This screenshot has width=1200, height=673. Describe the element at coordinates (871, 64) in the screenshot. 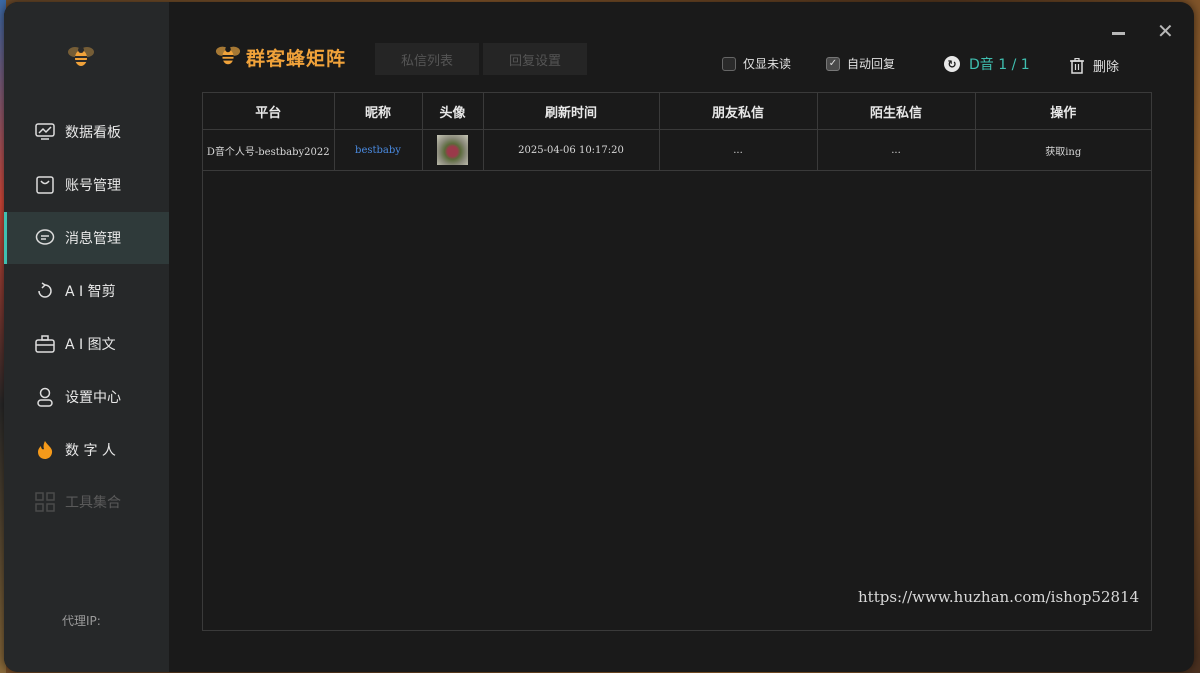

I see `checkbox-label: 自动回复` at that location.